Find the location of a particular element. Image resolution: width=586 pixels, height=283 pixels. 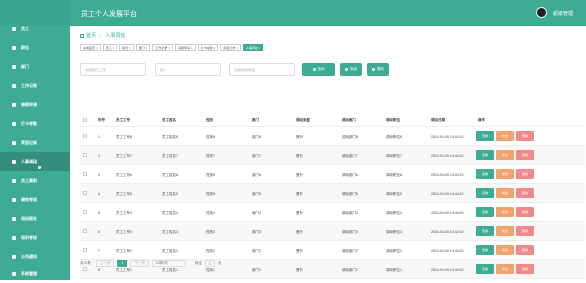

breadcrumb-current: 人事调动 is located at coordinates (115, 36).